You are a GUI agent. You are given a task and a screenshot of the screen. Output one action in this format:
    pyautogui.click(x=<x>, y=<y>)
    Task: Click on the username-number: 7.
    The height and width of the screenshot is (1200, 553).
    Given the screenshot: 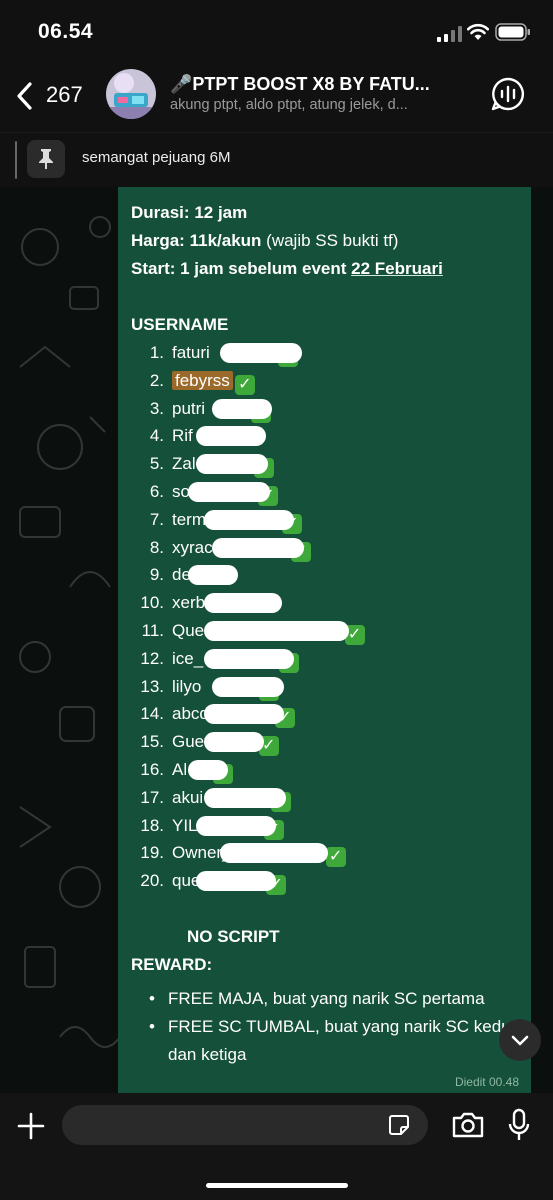 What is the action you would take?
    pyautogui.click(x=156, y=519)
    